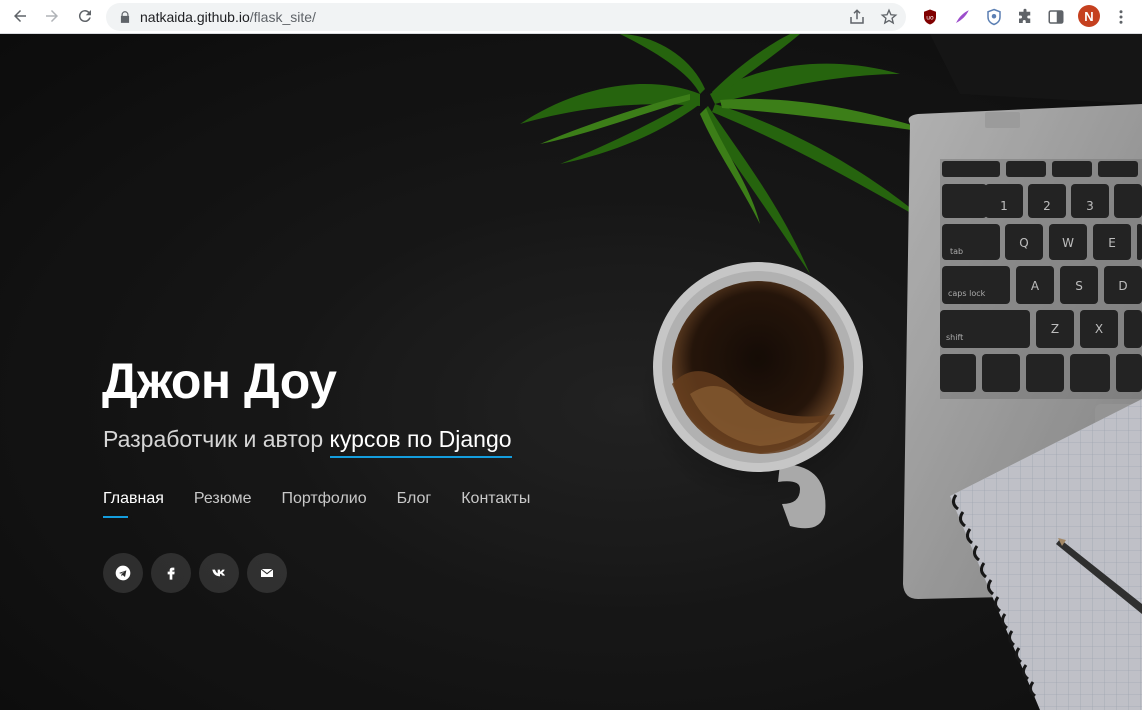  Describe the element at coordinates (857, 17) in the screenshot. I see `share-icon` at that location.